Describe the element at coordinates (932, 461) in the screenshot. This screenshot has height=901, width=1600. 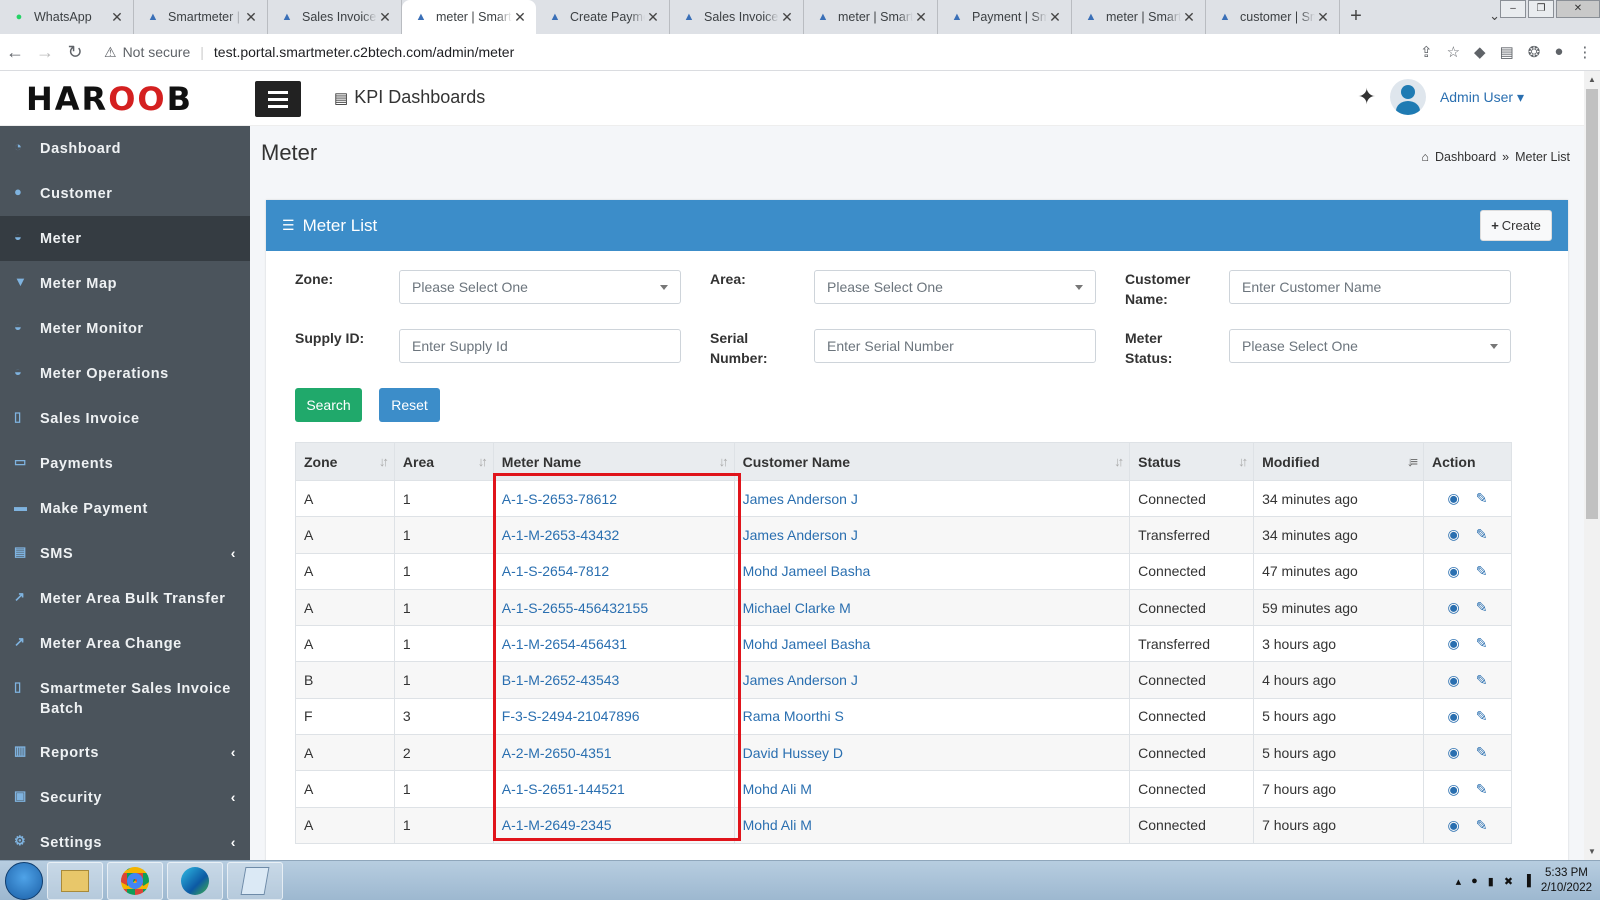
I see `col-customer-name: Customer Name ↓↑` at that location.